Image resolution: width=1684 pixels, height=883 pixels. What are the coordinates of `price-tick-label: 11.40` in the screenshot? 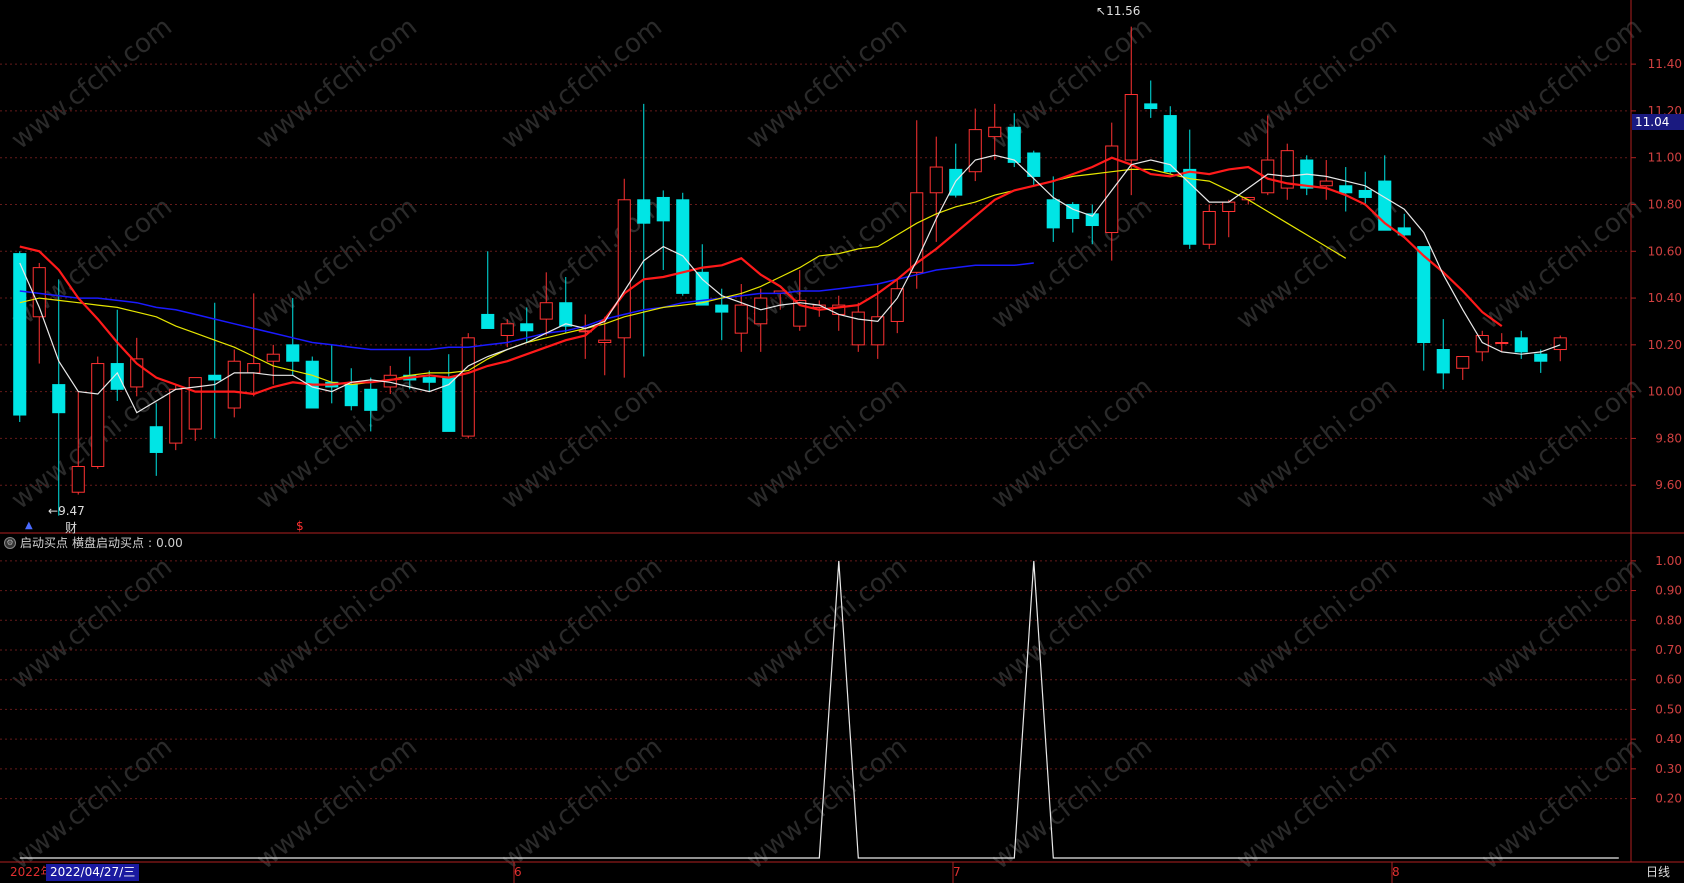 It's located at (1665, 64).